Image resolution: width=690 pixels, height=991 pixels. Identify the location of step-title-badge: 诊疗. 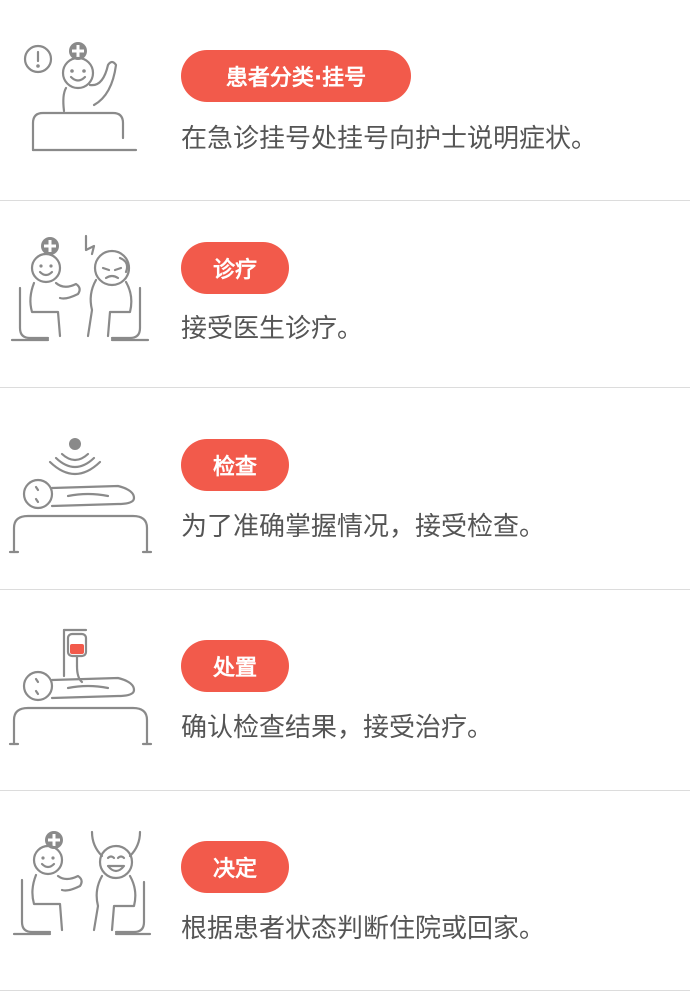
(235, 268).